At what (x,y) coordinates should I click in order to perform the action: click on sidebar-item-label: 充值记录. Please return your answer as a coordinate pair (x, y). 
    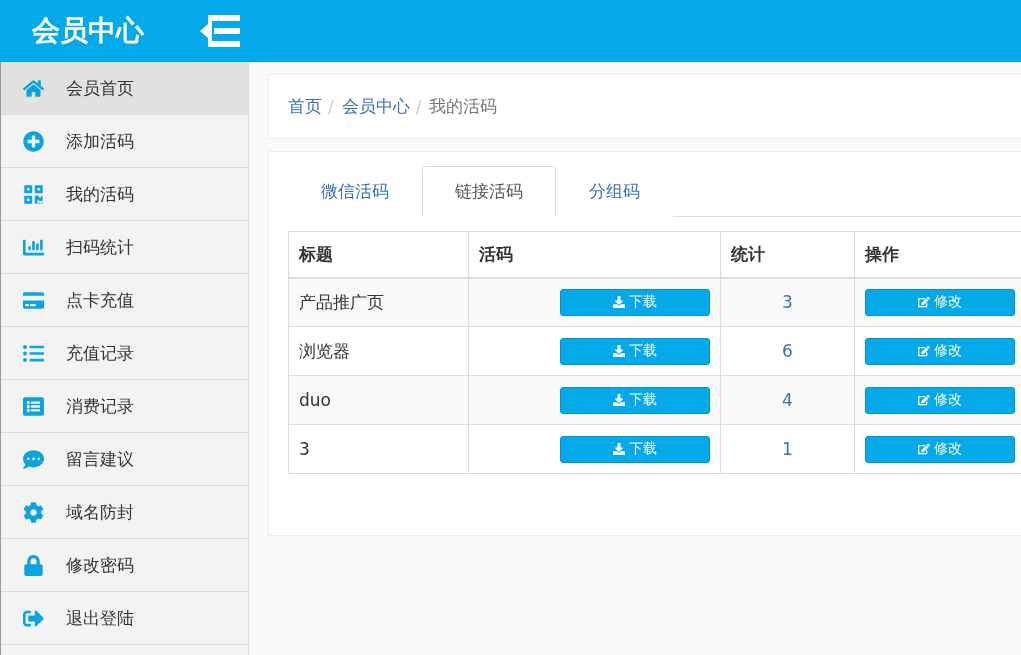
    Looking at the image, I should click on (100, 353).